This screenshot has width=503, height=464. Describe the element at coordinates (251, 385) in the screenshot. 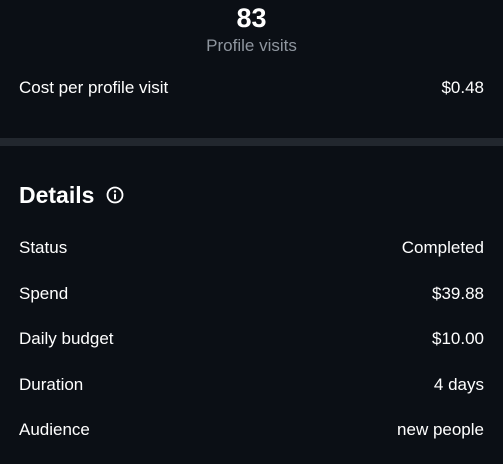

I see `details-row-duration: Duration 4 days` at that location.